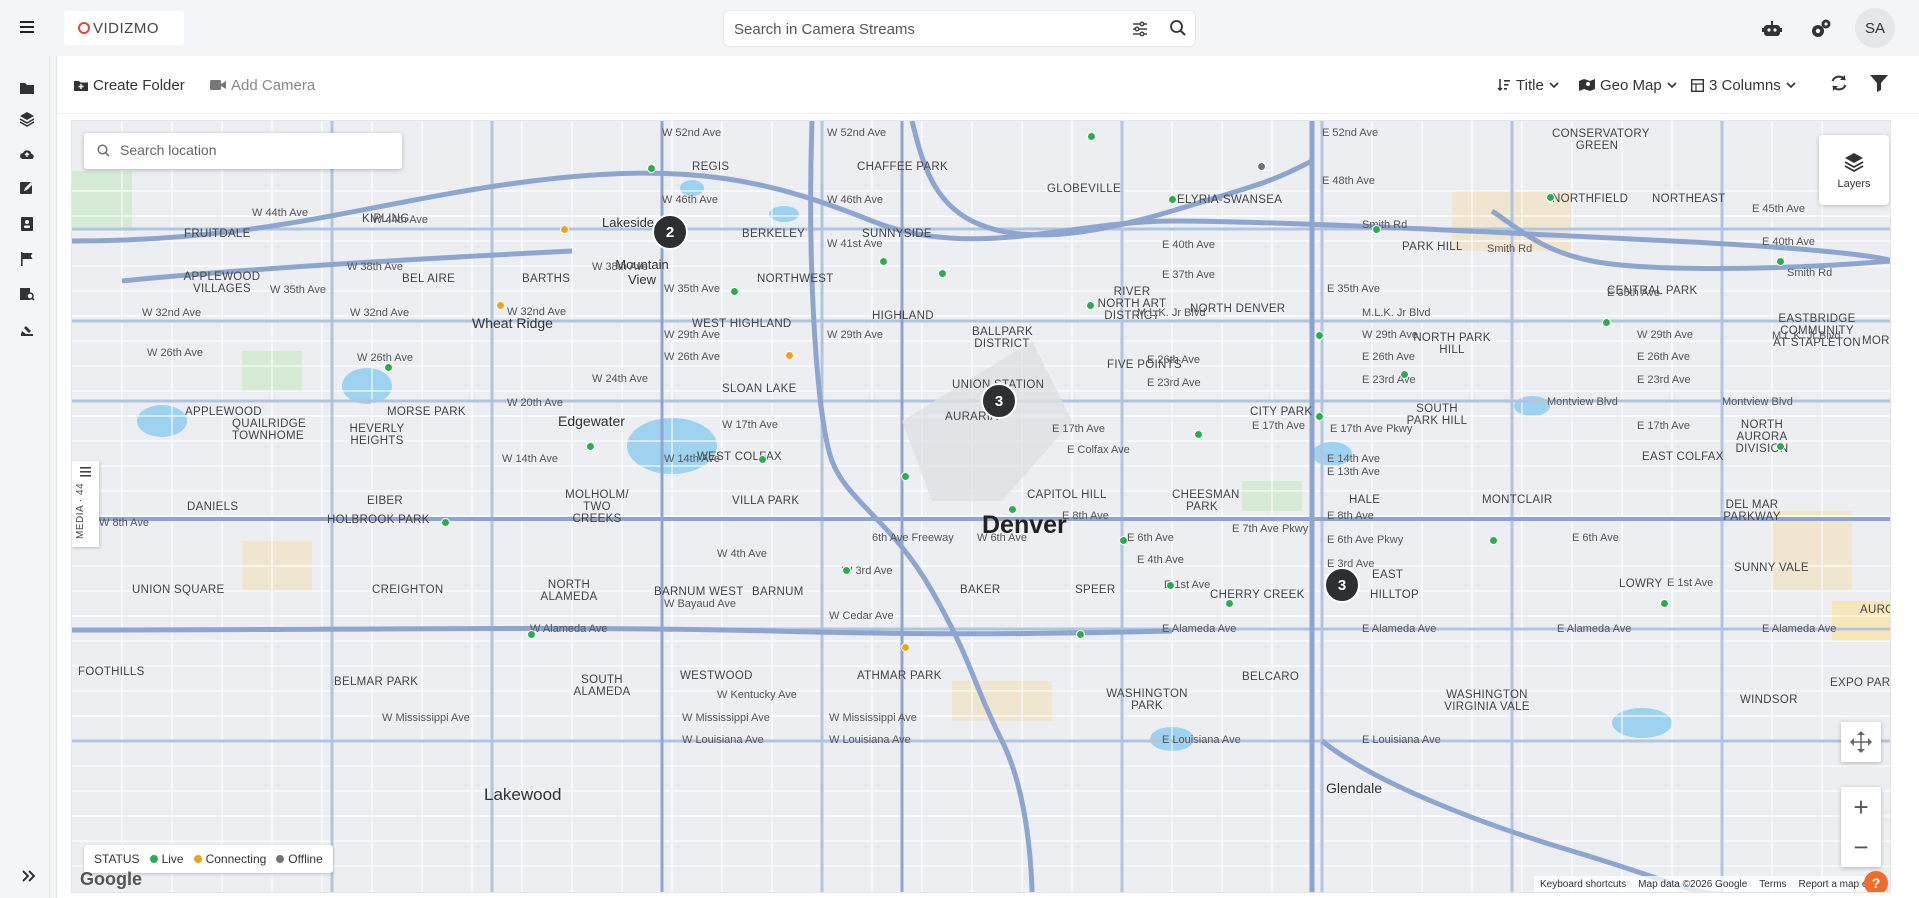  What do you see at coordinates (218, 85) in the screenshot?
I see `video-camera-icon` at bounding box center [218, 85].